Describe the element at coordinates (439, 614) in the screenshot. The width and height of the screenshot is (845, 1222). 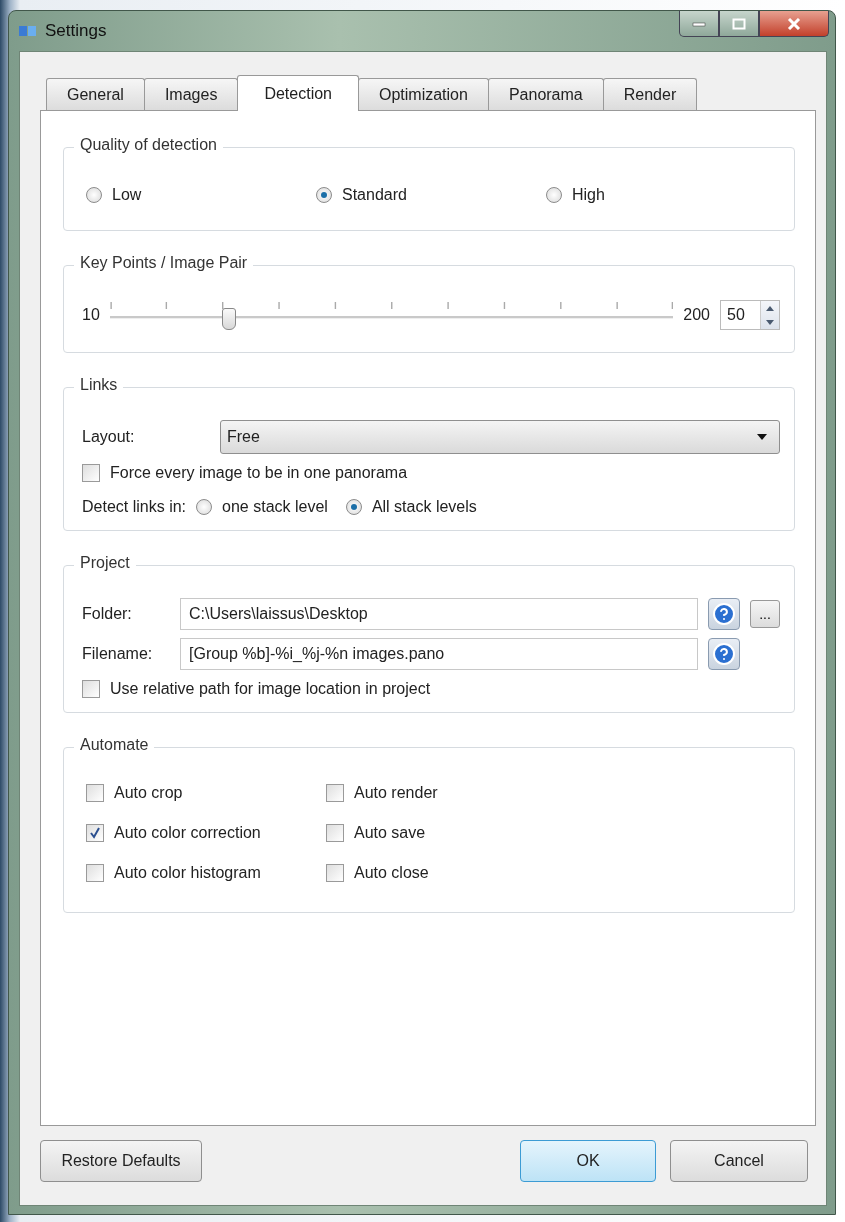
I see `folder-field: C:\Users\laissus\Desktop` at that location.